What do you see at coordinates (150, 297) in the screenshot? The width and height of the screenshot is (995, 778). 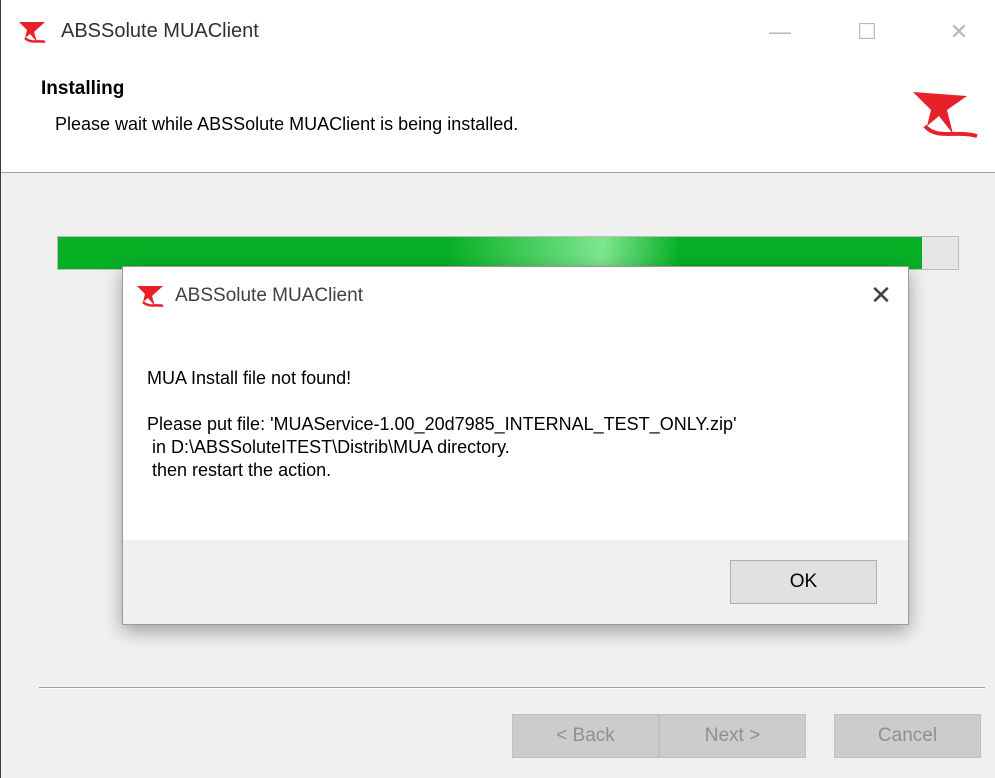 I see `dialog-app-icon` at bounding box center [150, 297].